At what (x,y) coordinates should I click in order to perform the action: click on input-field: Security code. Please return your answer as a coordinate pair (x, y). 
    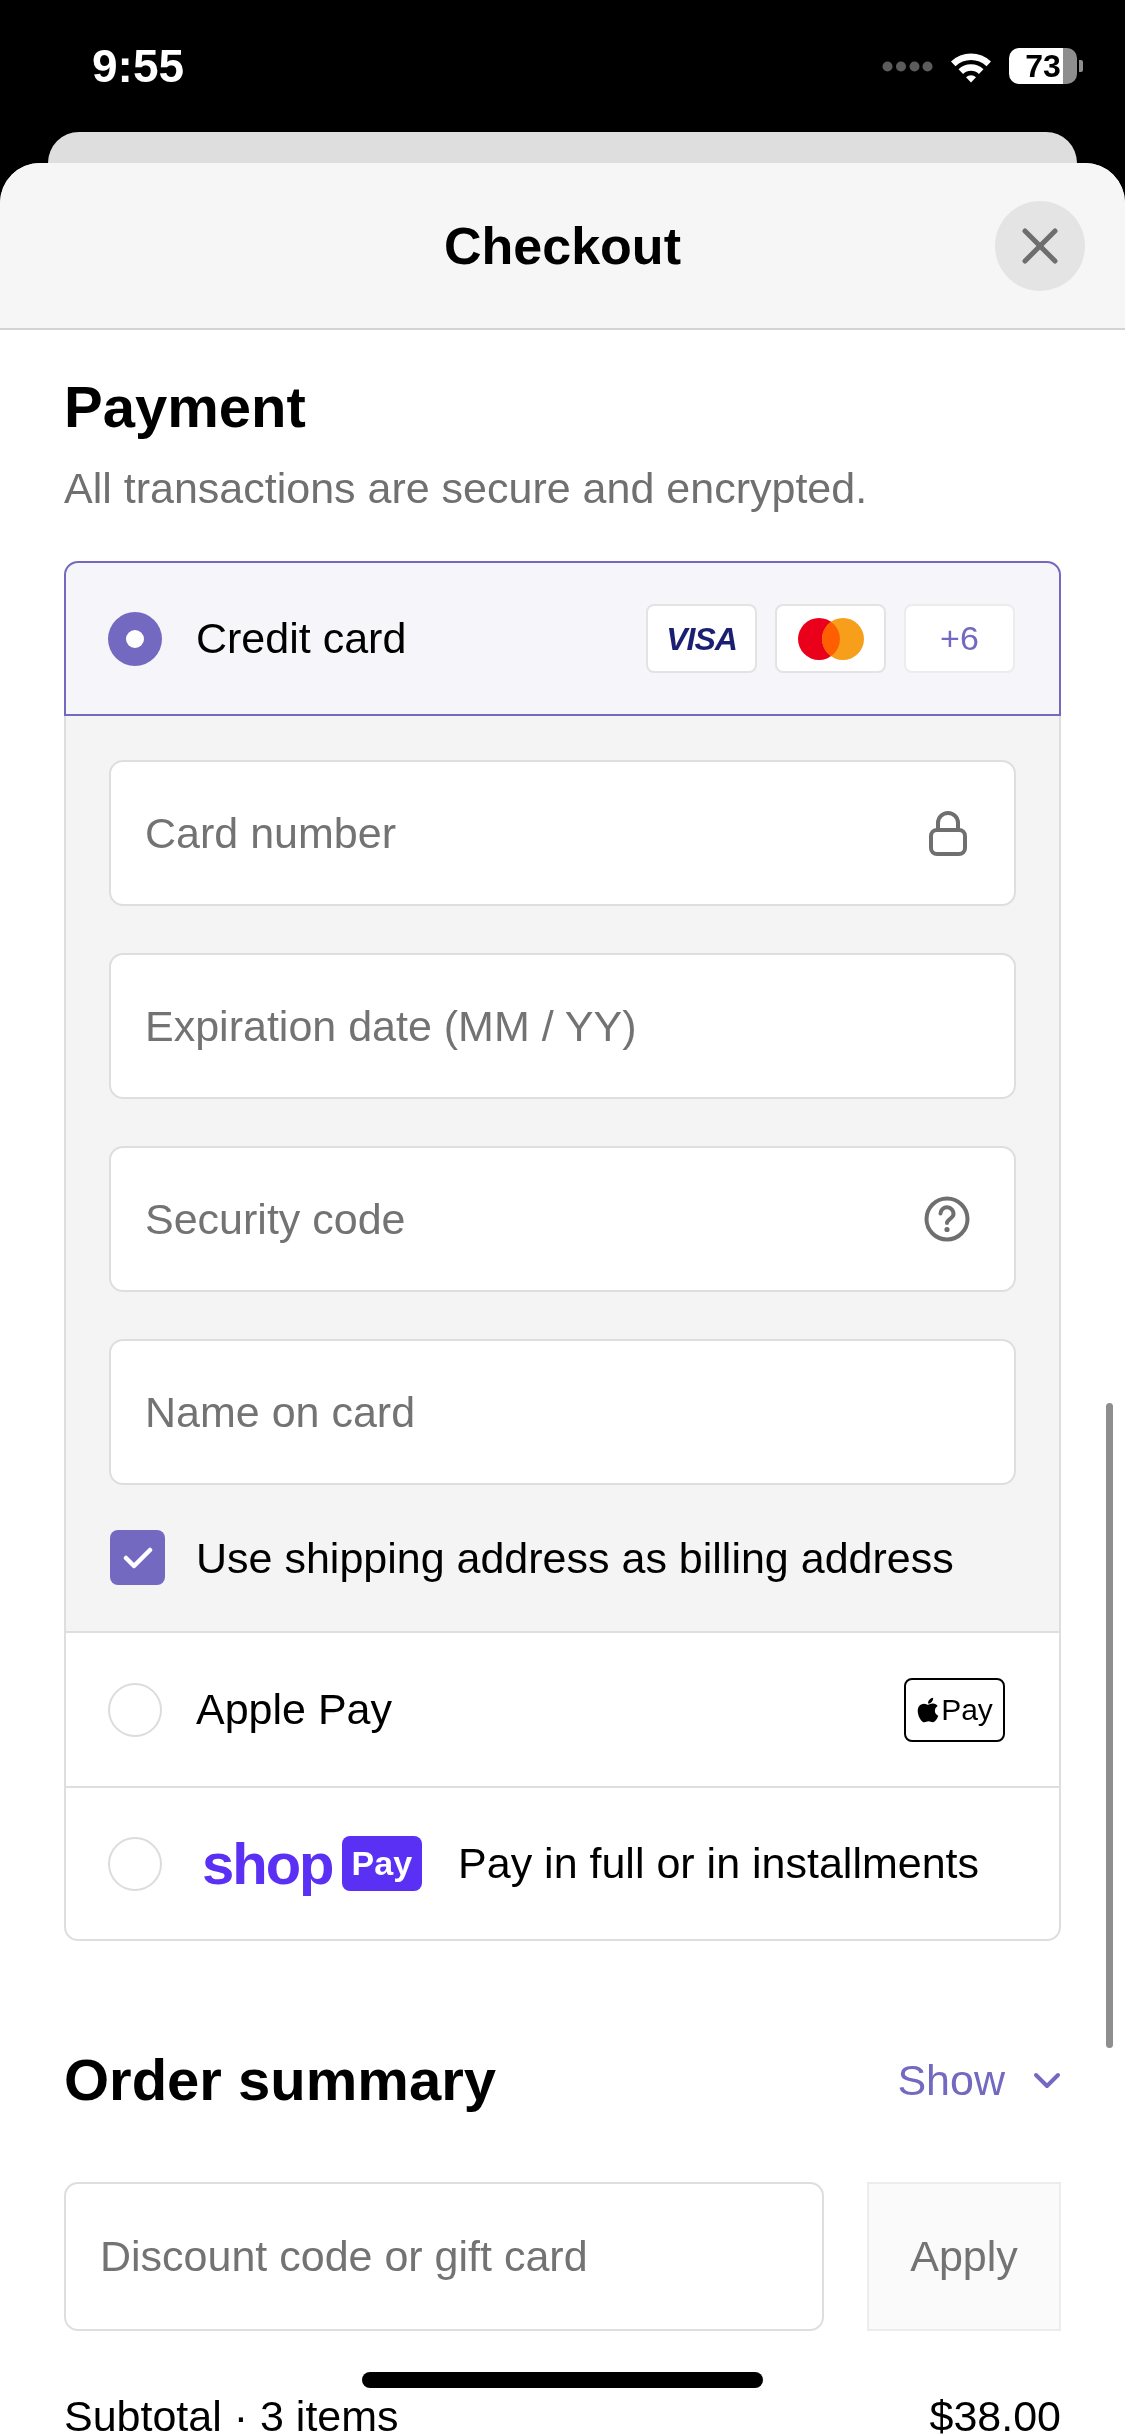
    Looking at the image, I should click on (562, 1219).